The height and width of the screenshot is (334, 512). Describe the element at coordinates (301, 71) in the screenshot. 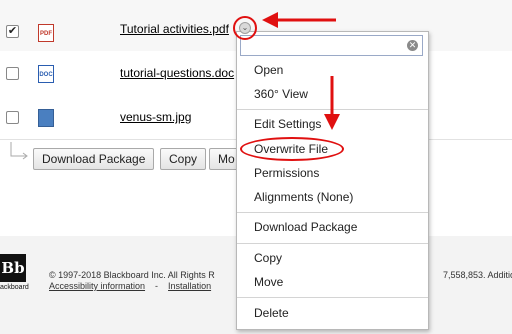

I see `annotation-arrows` at that location.